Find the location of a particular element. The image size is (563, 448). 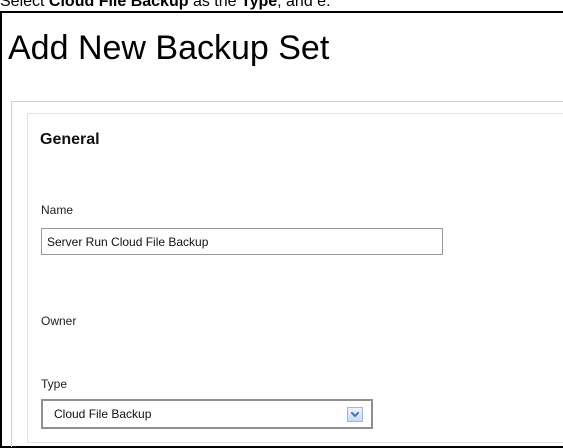

document-text-bold-type-value: Cloud File Backup is located at coordinates (118, 5).